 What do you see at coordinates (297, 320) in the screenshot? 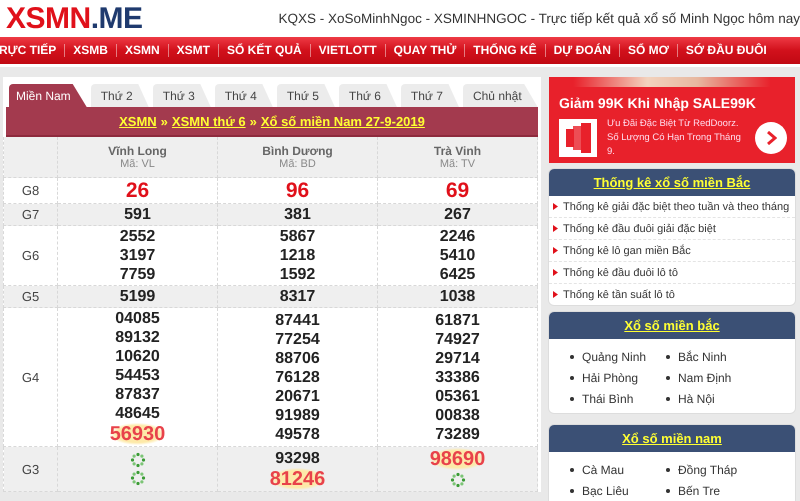
I see `result-number: 87441` at bounding box center [297, 320].